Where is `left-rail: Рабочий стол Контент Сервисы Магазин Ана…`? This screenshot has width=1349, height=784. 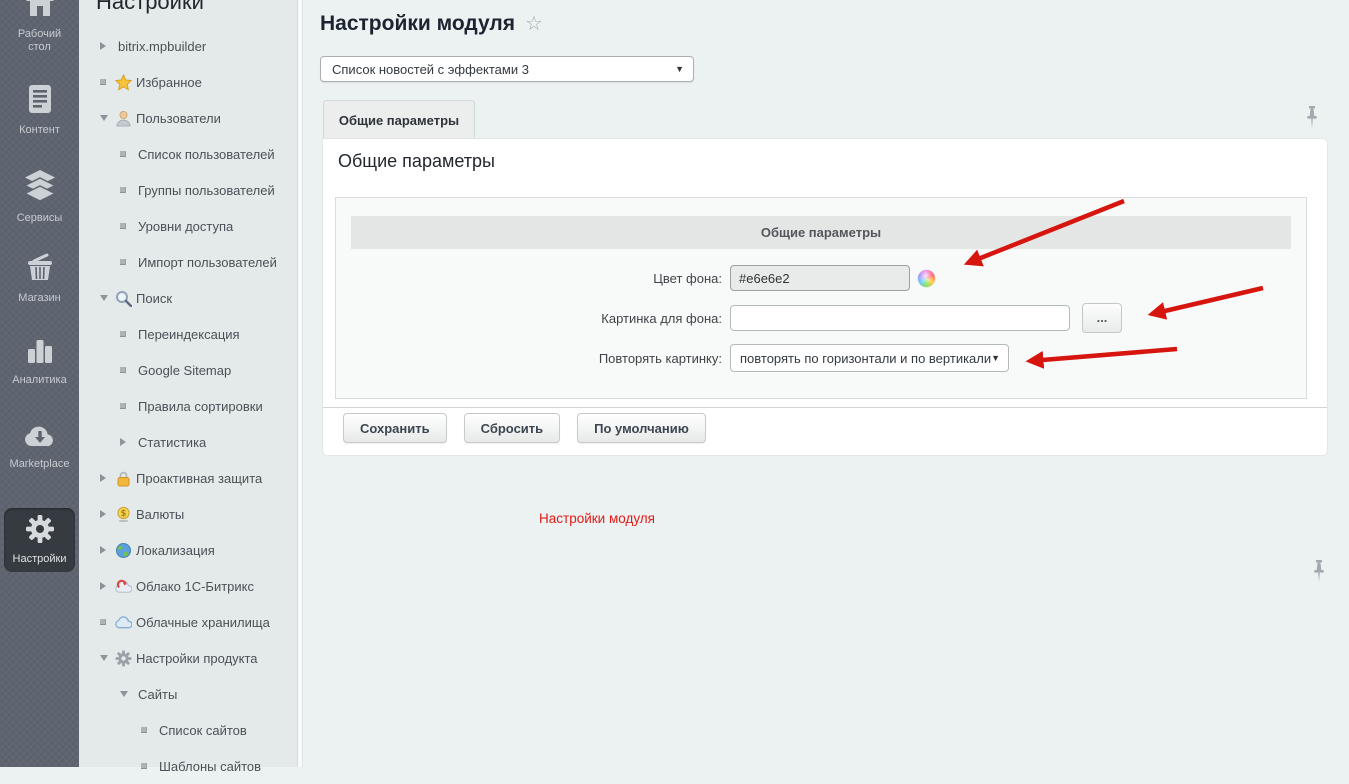
left-rail: Рабочий стол Контент Сервисы Магазин Ана… is located at coordinates (39, 383).